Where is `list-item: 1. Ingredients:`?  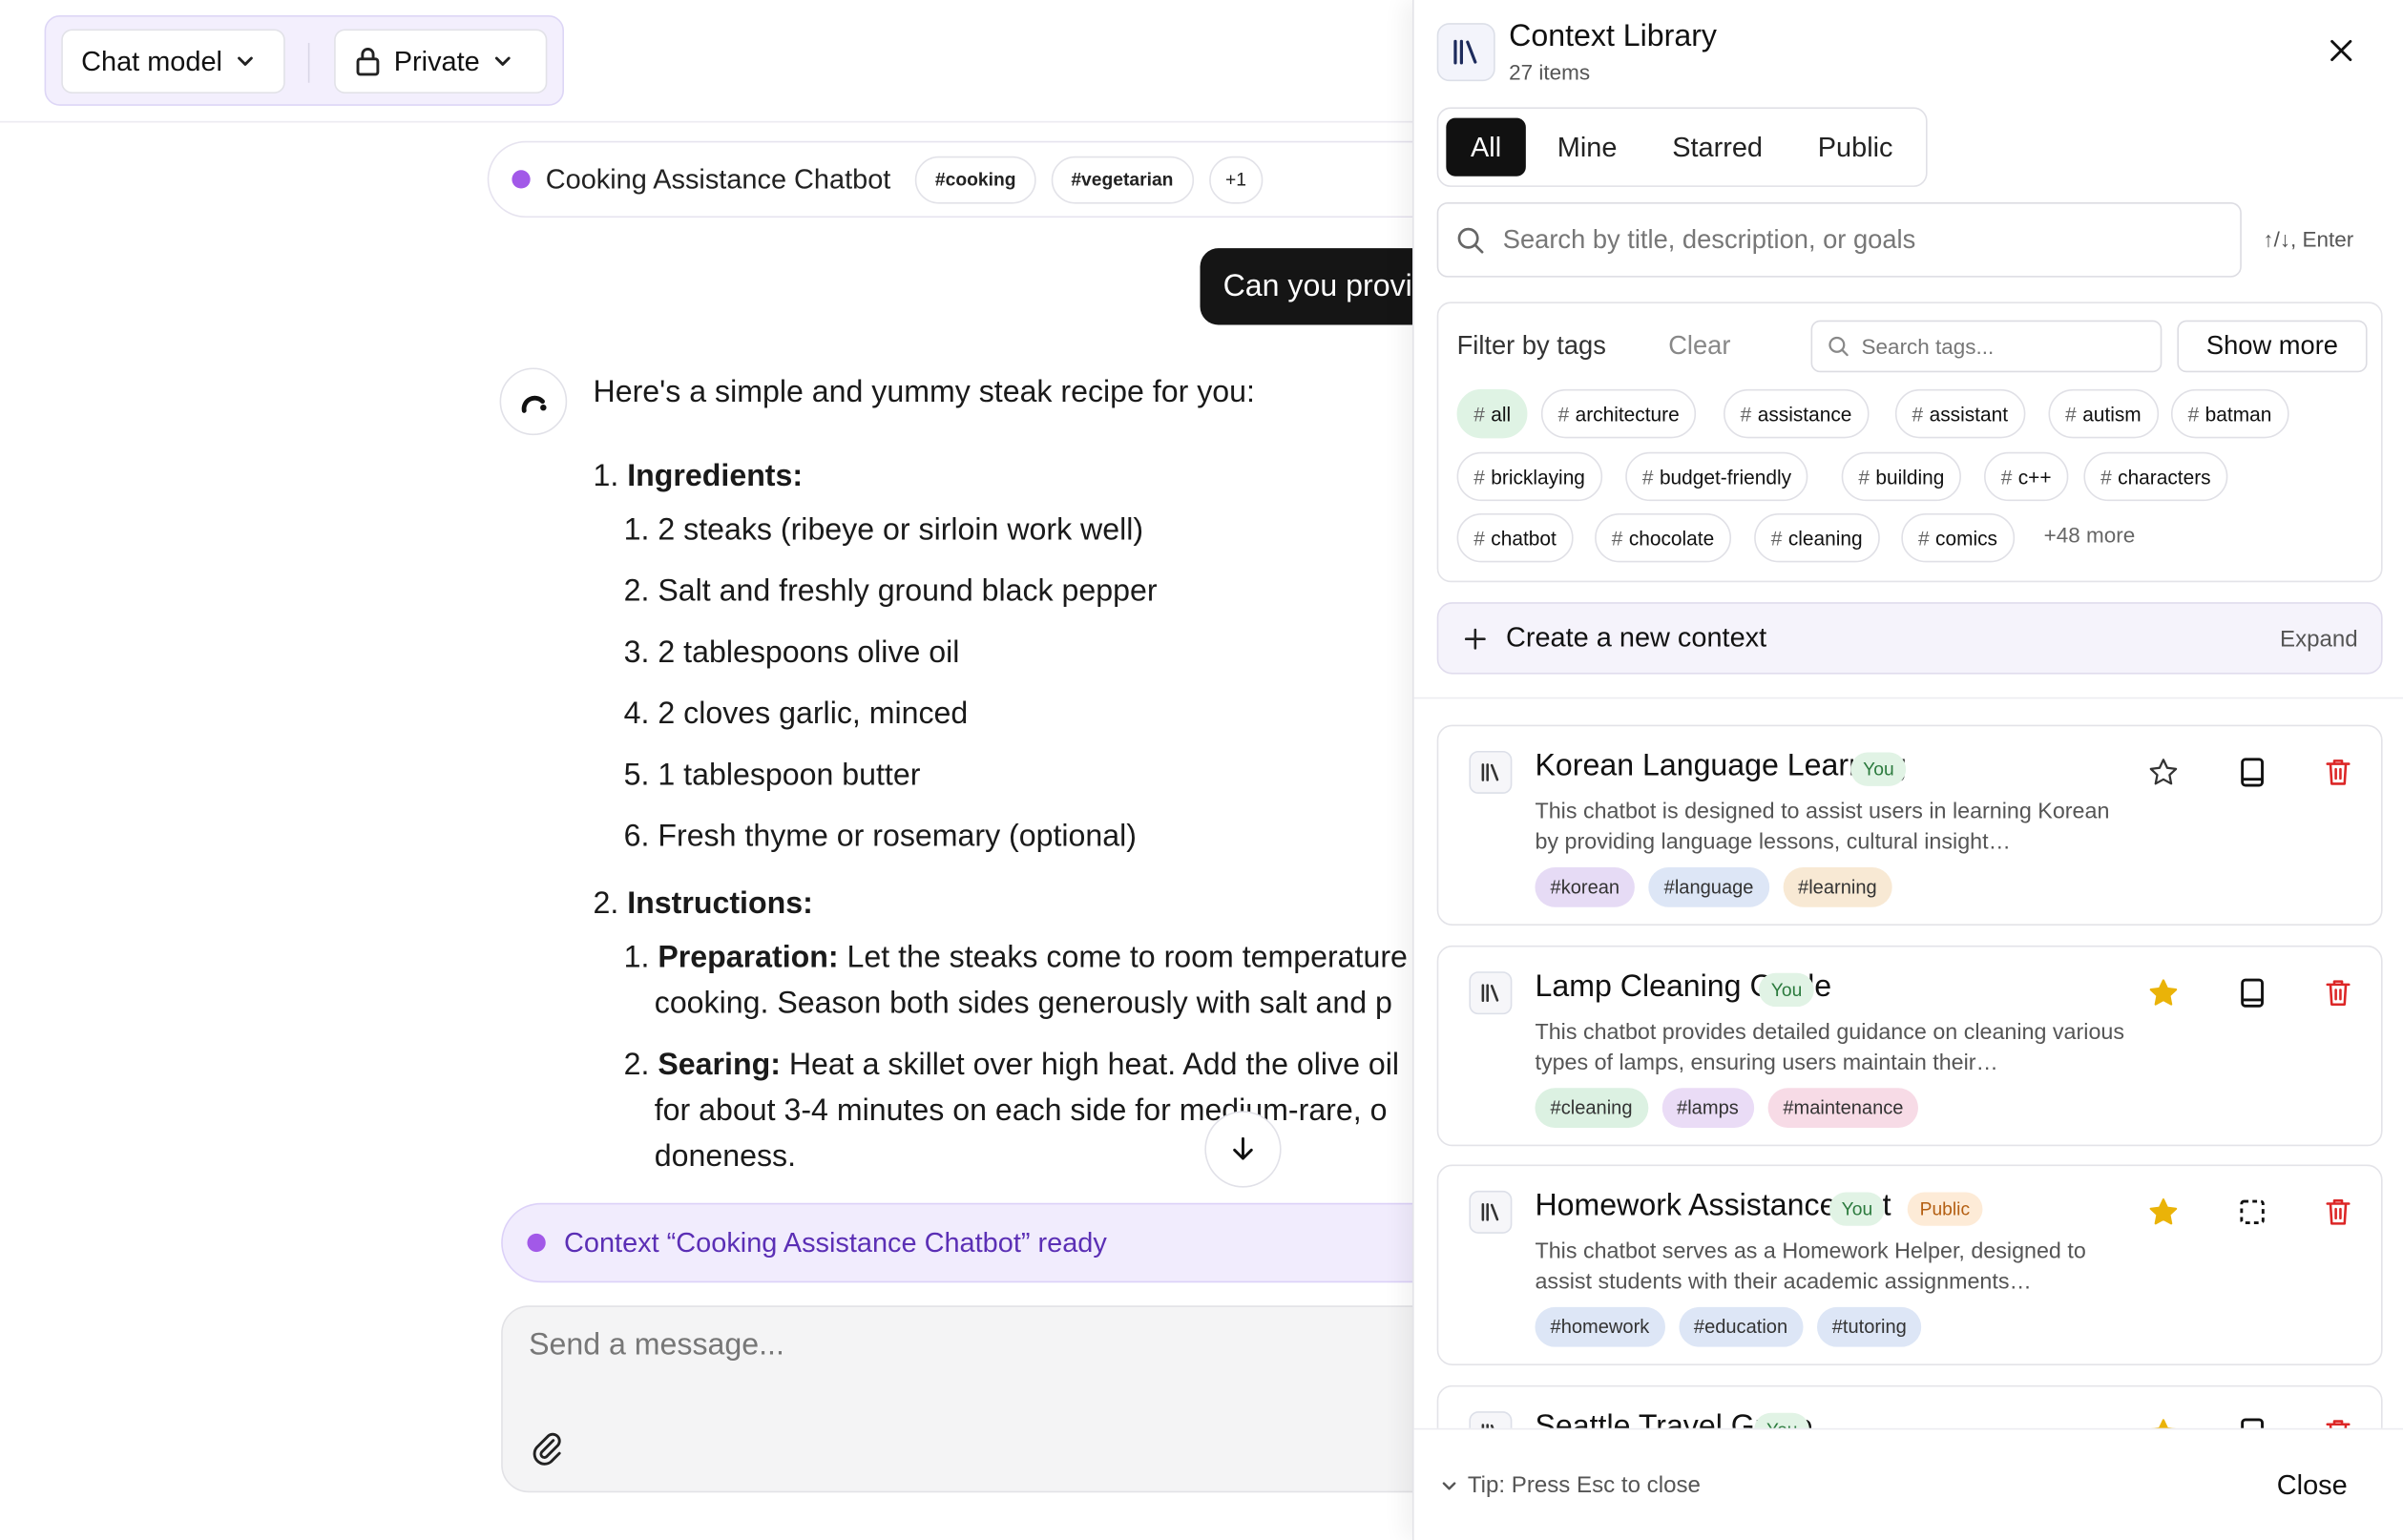
list-item: 1. Ingredients: is located at coordinates (698, 477).